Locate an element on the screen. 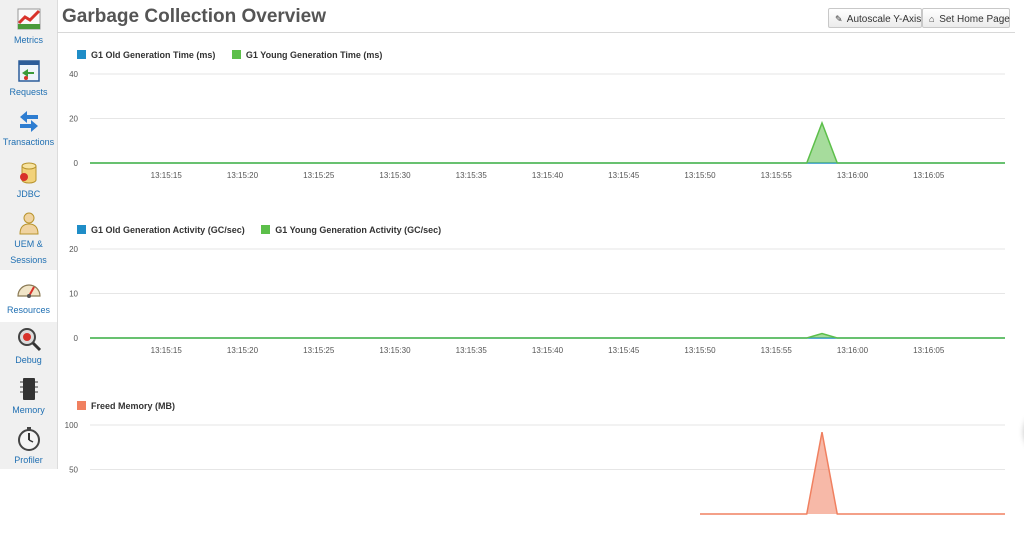 This screenshot has height=537, width=1024. sidebar-item-uem-sessions: UEM & Sessions is located at coordinates (28, 239).